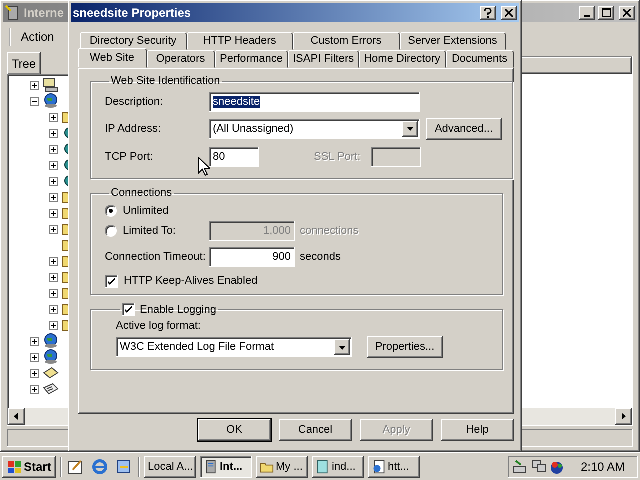  Describe the element at coordinates (141, 193) in the screenshot. I see `group-title: Connections` at that location.